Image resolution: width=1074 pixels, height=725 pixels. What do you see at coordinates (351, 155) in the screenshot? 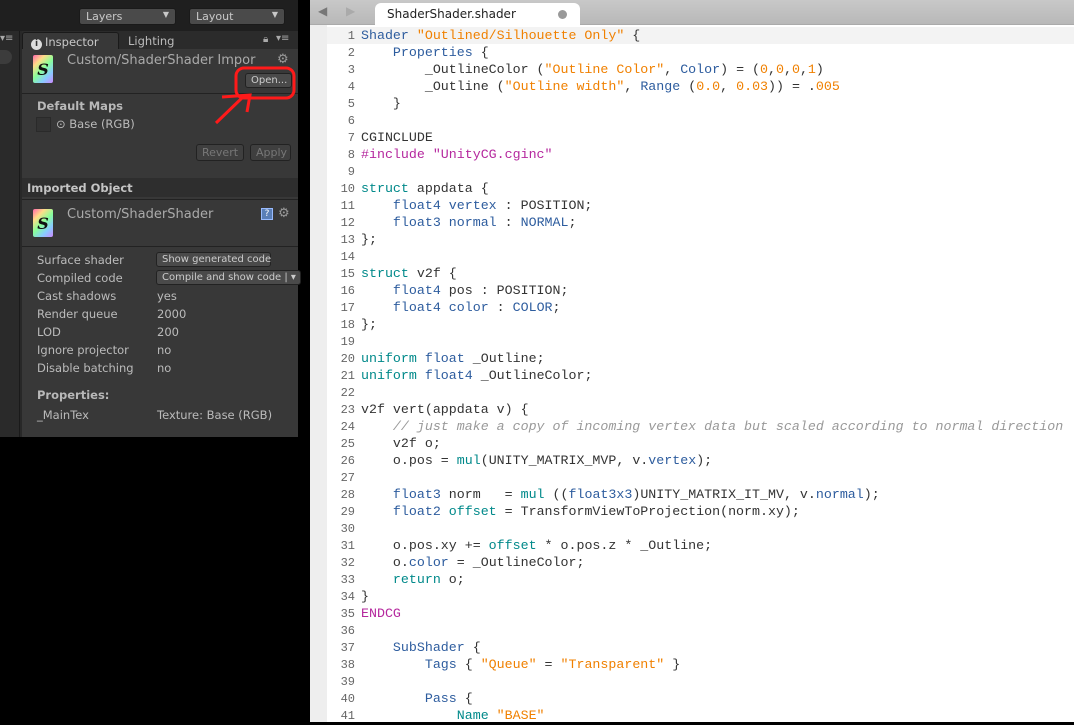
I see `line-number: 8` at bounding box center [351, 155].